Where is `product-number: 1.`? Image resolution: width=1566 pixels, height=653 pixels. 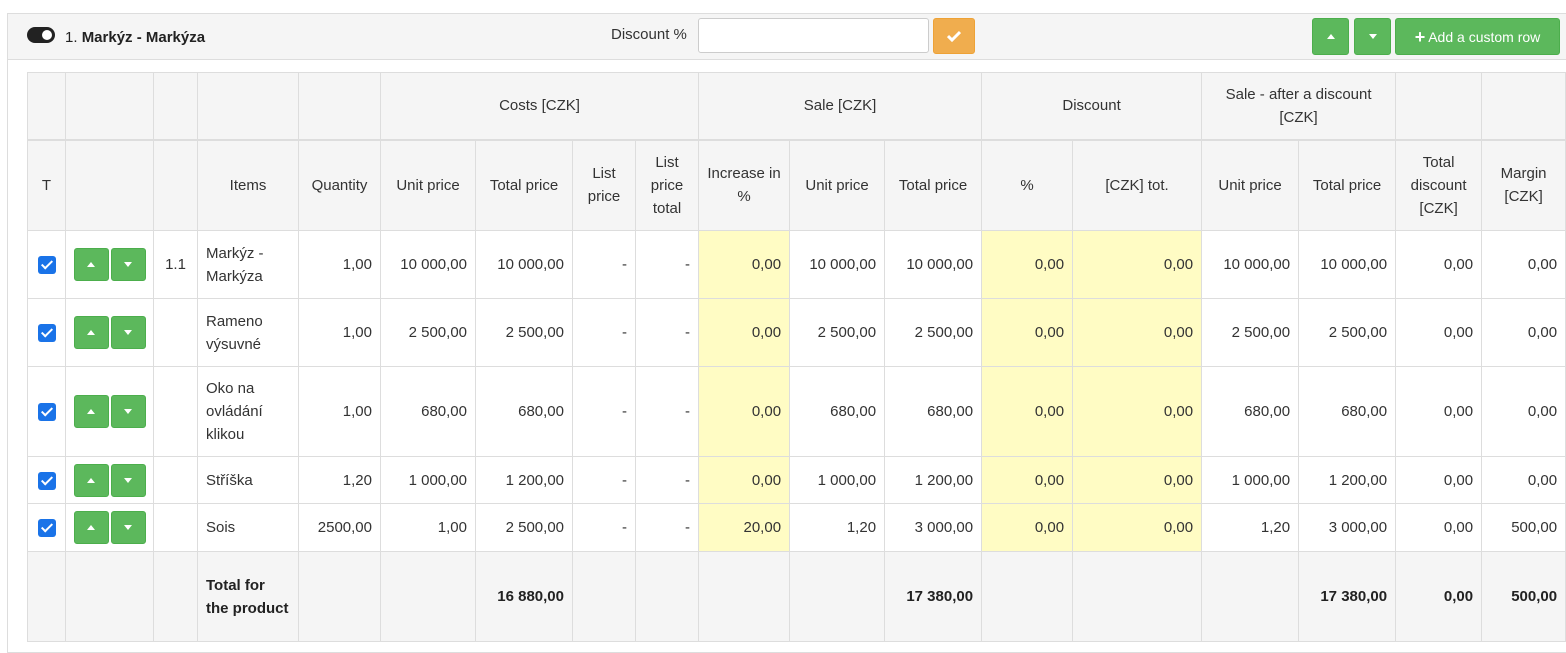 product-number: 1. is located at coordinates (71, 37).